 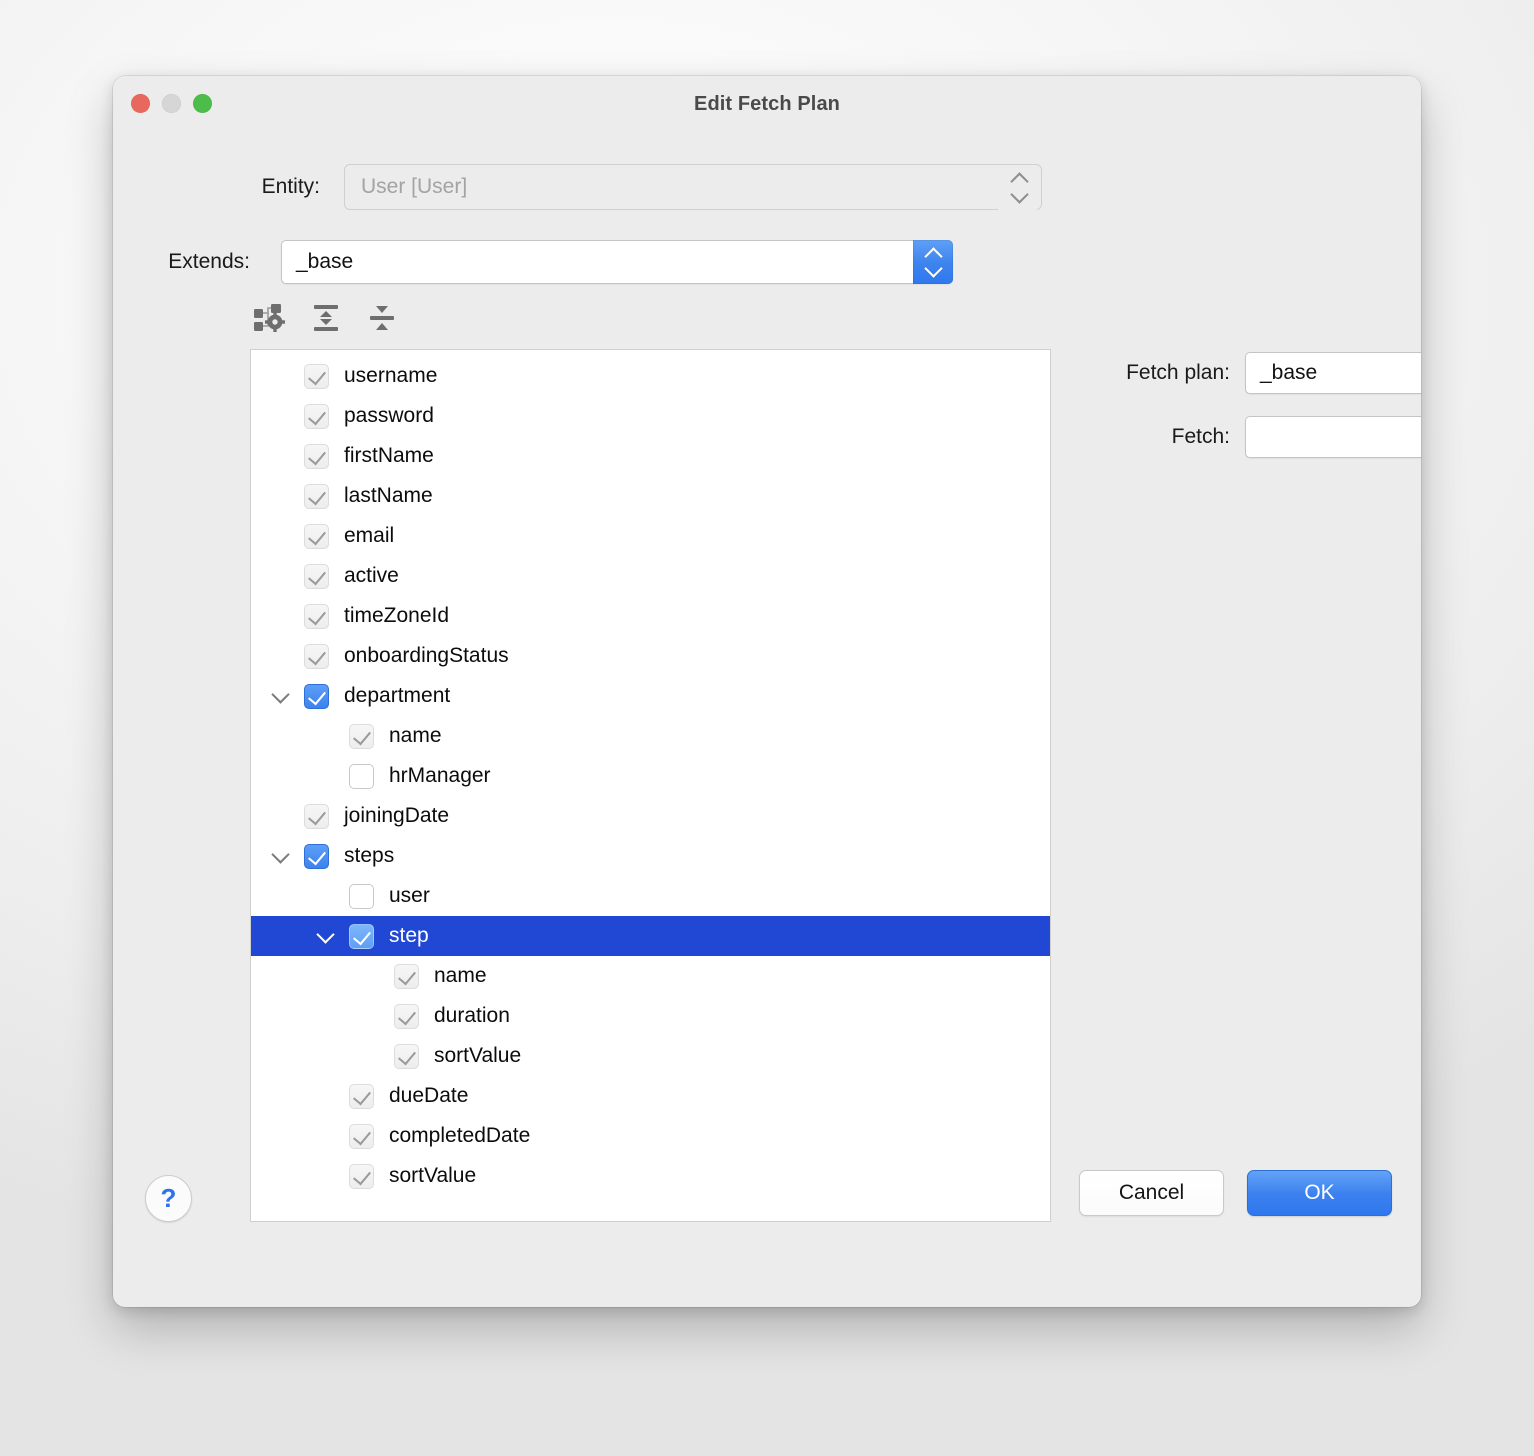 What do you see at coordinates (1019, 188) in the screenshot?
I see `entity-stepper-icon` at bounding box center [1019, 188].